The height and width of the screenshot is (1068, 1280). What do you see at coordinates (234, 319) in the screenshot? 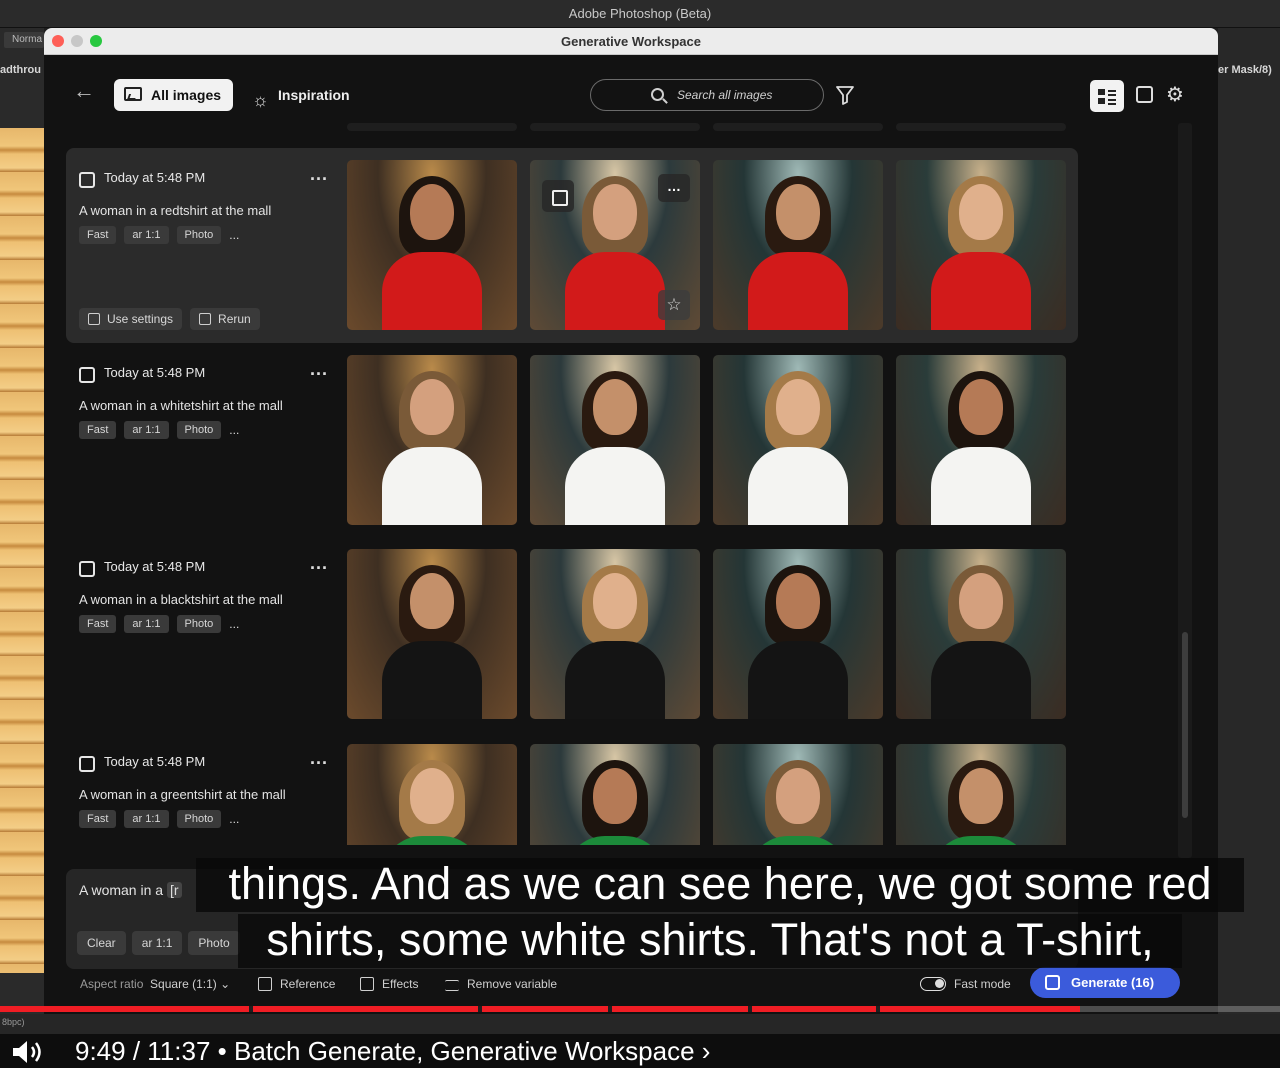
I see `action-label: Rerun` at bounding box center [234, 319].